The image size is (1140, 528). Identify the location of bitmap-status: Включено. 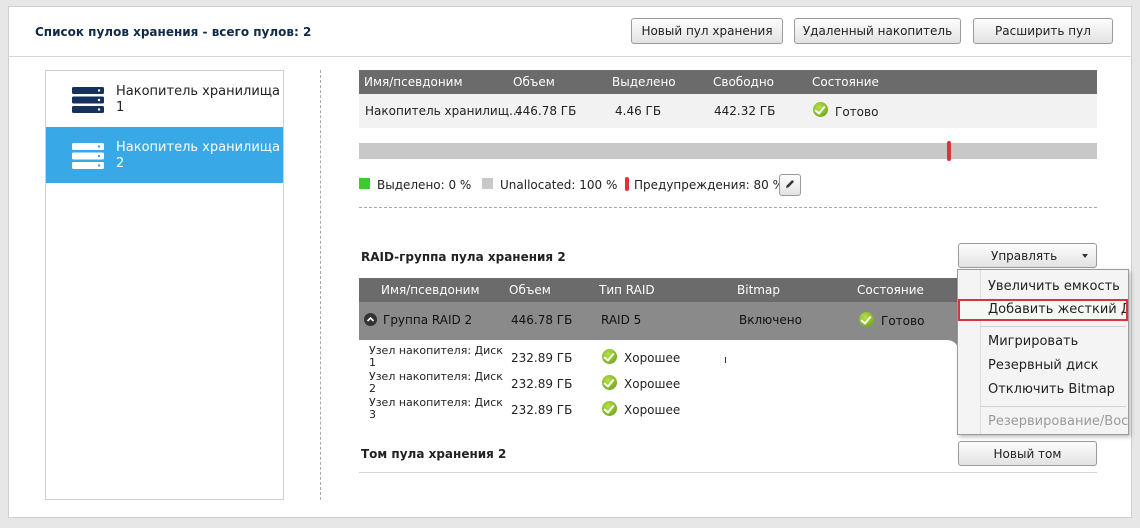
(770, 320).